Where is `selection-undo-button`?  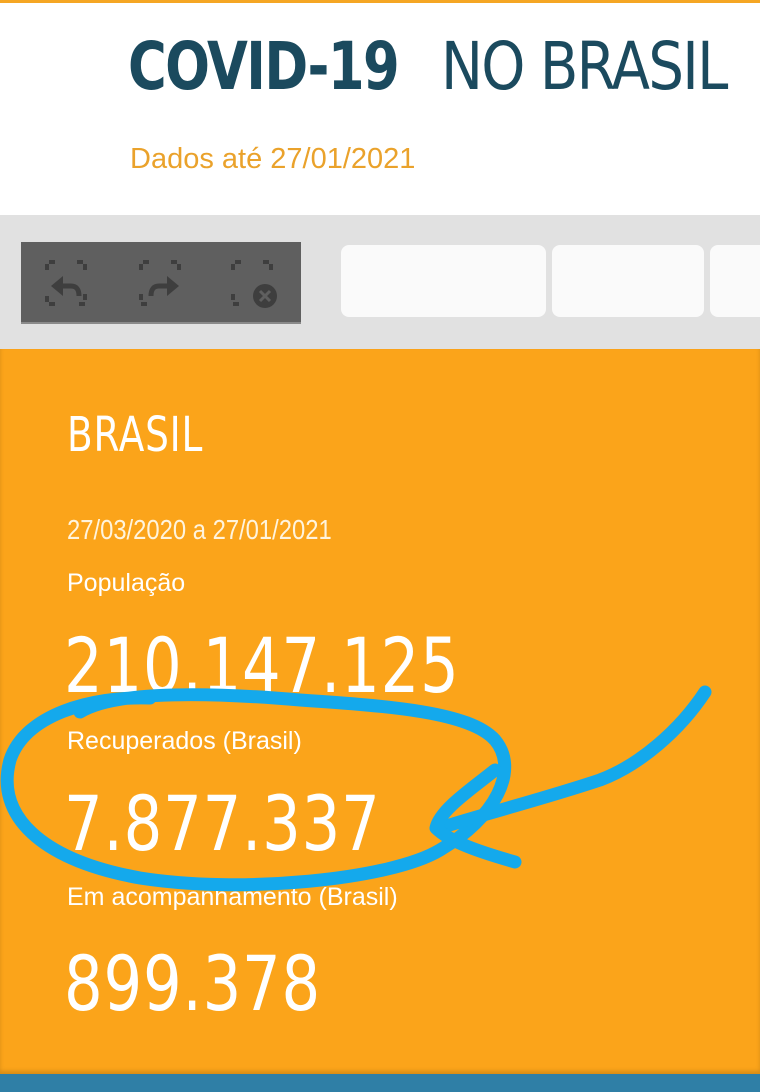
selection-undo-button is located at coordinates (66, 283).